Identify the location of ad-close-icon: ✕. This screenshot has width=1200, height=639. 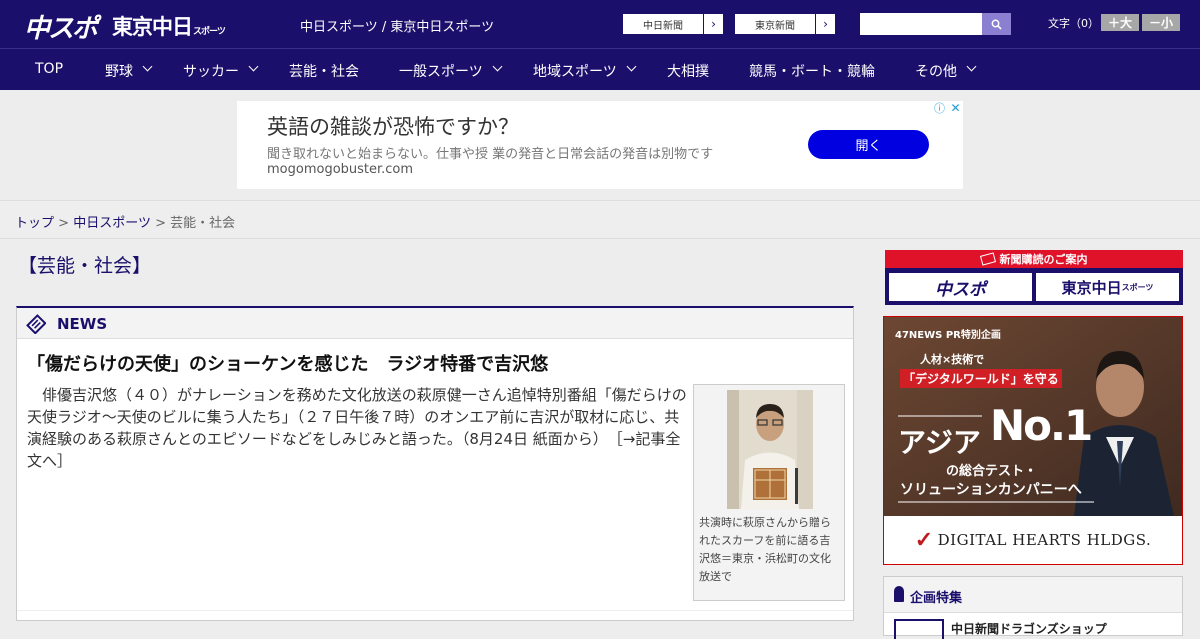
(955, 108).